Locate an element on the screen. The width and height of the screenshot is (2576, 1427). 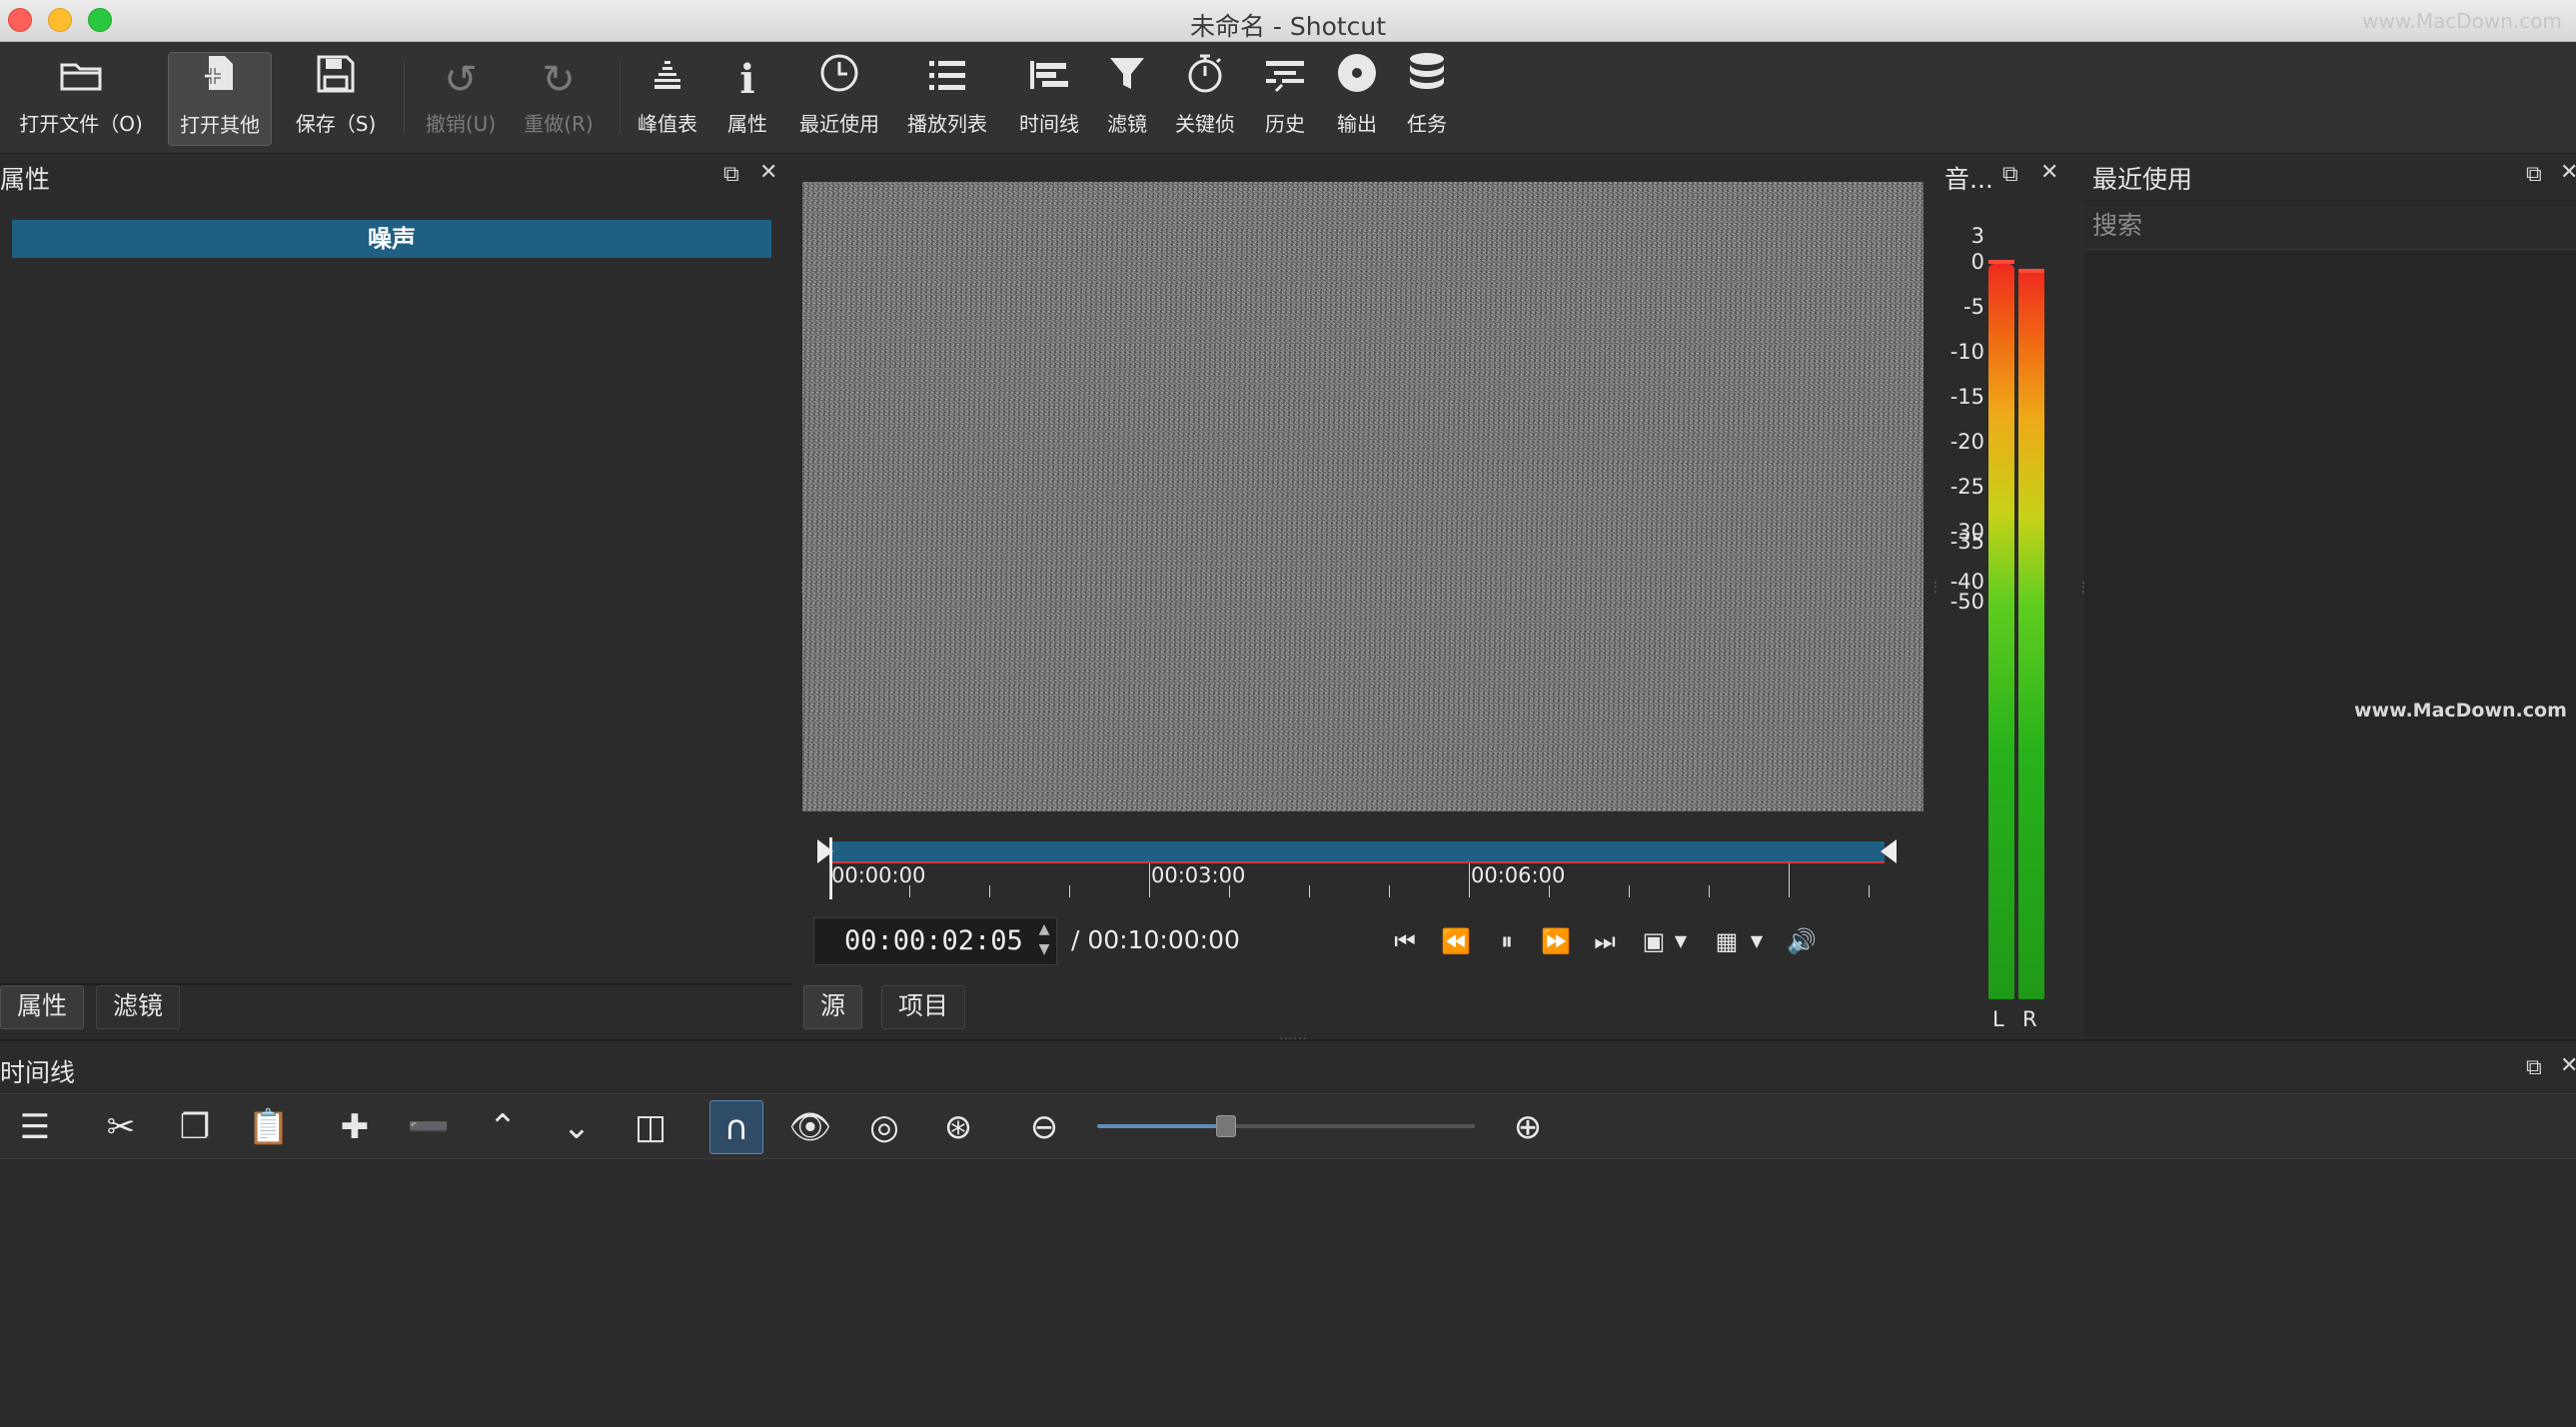
timeline-zoom-slider is located at coordinates (1286, 1126).